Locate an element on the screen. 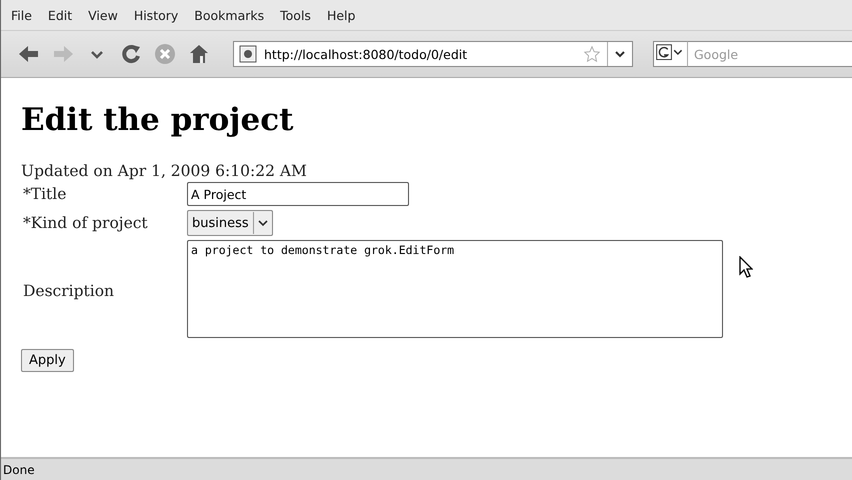 The width and height of the screenshot is (852, 480). menu-item: History is located at coordinates (156, 15).